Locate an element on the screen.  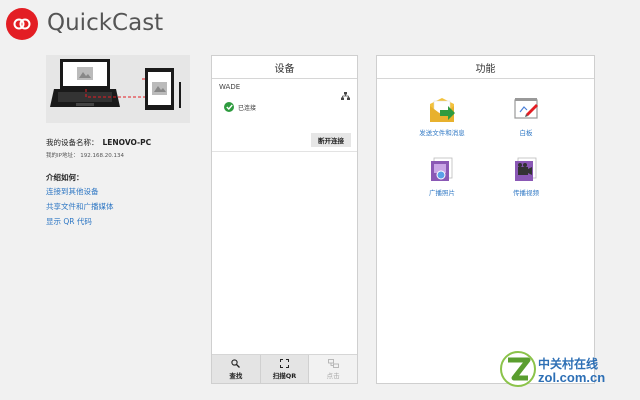
features-panel-title: 功能 is located at coordinates (485, 67).